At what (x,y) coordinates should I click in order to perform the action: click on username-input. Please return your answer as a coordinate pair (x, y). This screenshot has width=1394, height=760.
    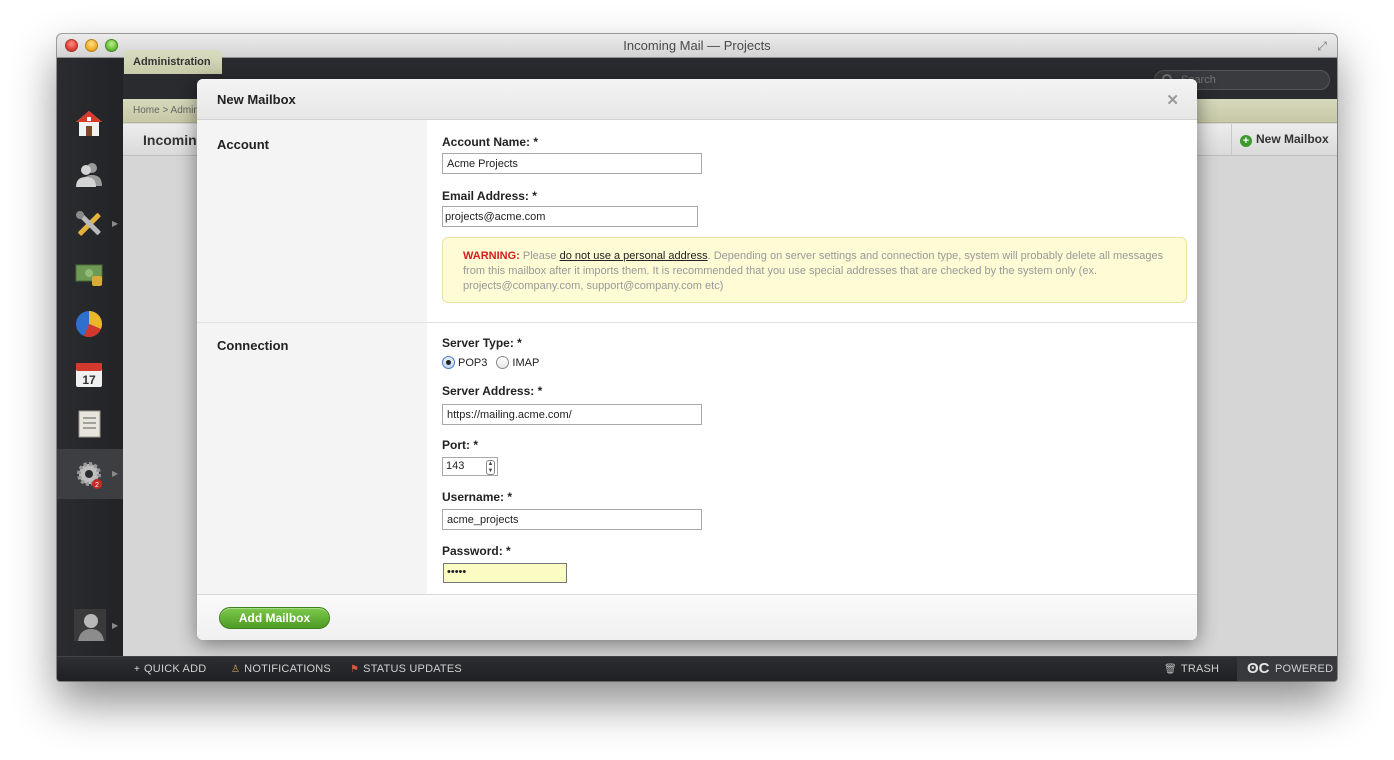
    Looking at the image, I should click on (572, 519).